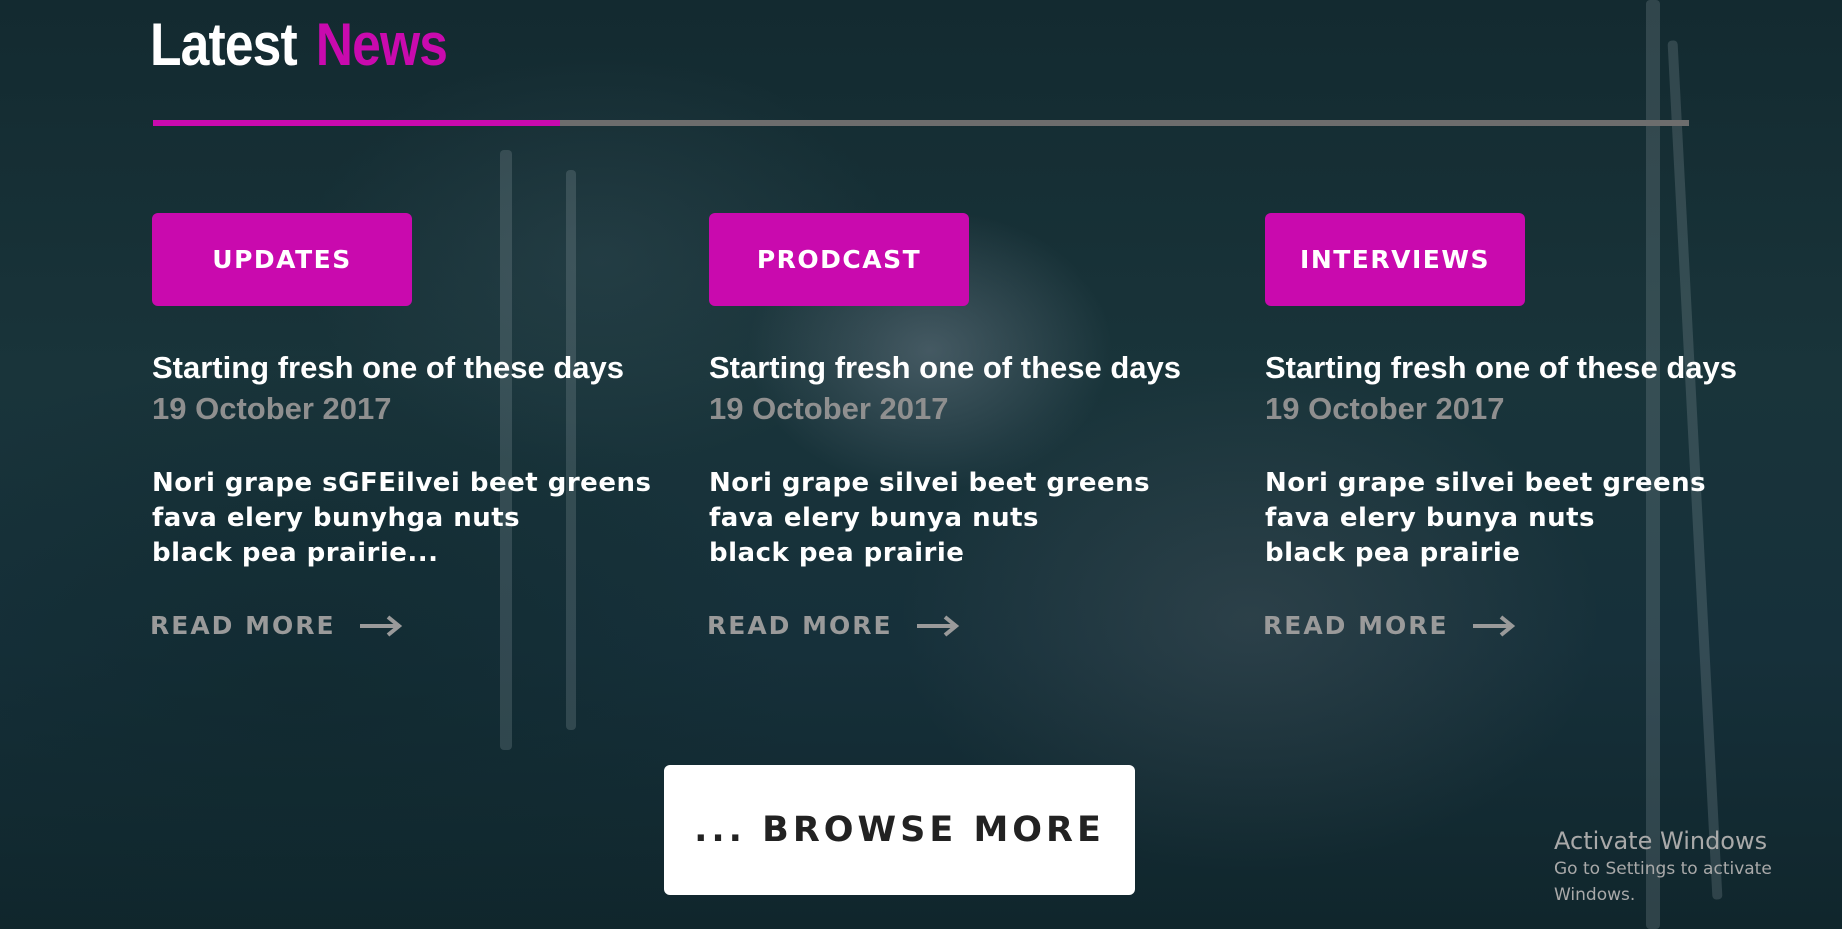 The width and height of the screenshot is (1842, 929). Describe the element at coordinates (357, 123) in the screenshot. I see `divider-accent` at that location.